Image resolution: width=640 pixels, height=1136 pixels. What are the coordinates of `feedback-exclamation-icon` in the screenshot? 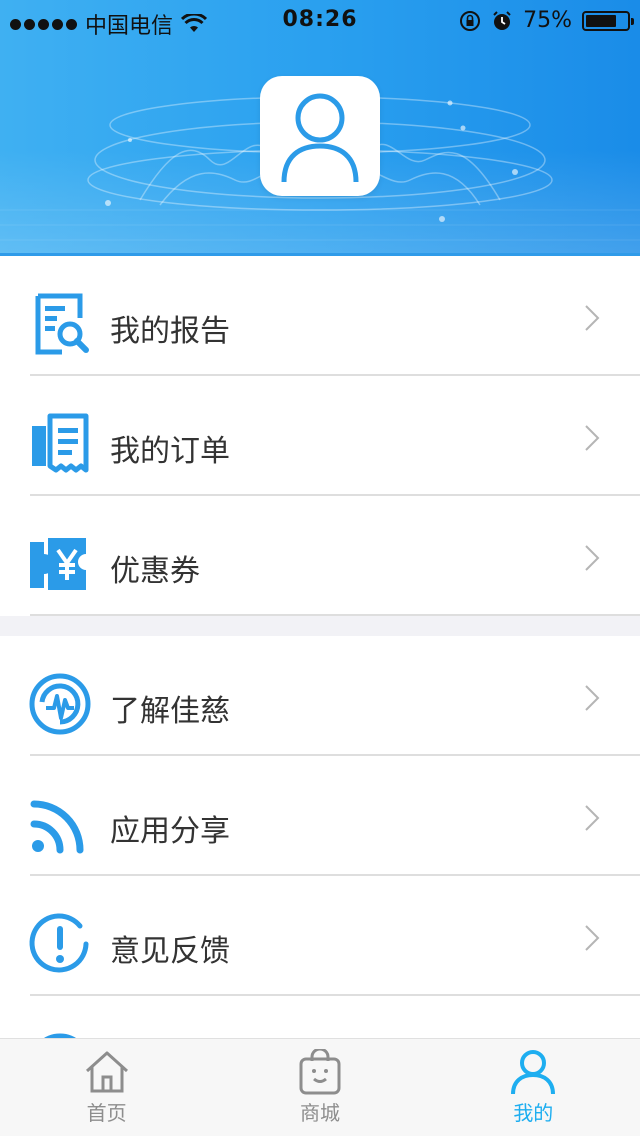 It's located at (59, 943).